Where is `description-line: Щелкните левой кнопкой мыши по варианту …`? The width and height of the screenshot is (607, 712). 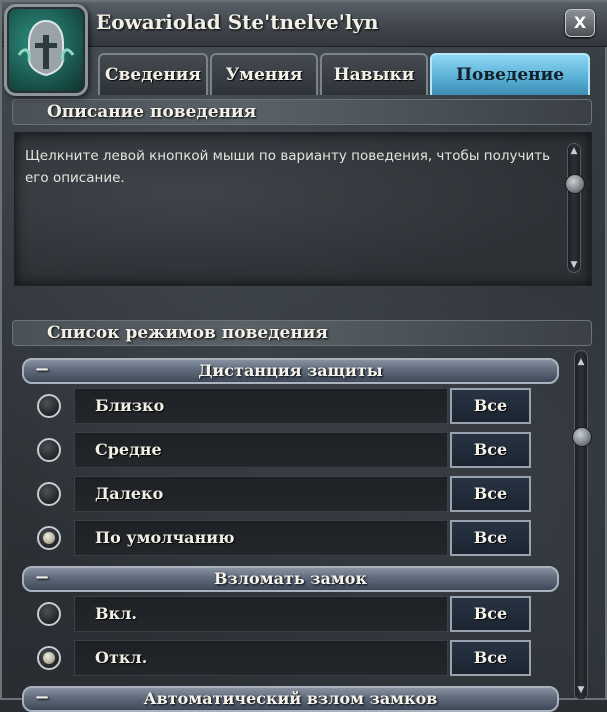 description-line: Щелкните левой кнопкой мыши по варианту … is located at coordinates (288, 156).